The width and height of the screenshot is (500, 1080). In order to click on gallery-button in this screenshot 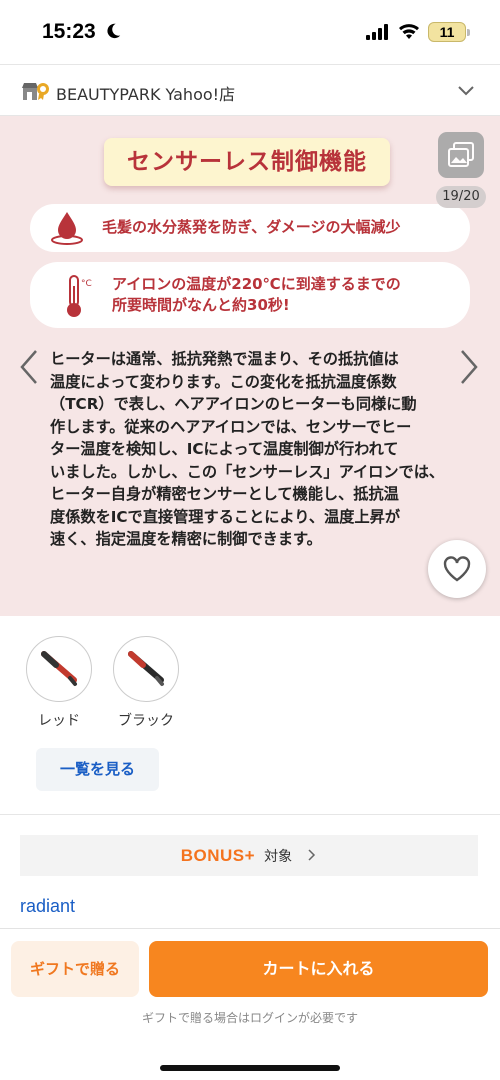, I will do `click(461, 155)`.